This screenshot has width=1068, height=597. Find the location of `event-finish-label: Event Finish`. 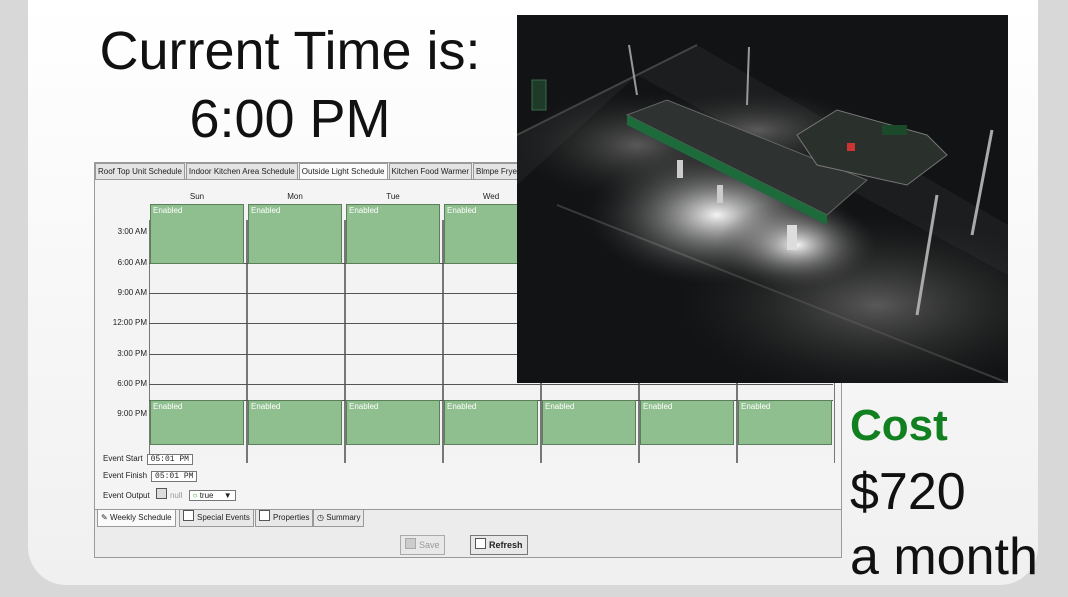

event-finish-label: Event Finish is located at coordinates (125, 475).